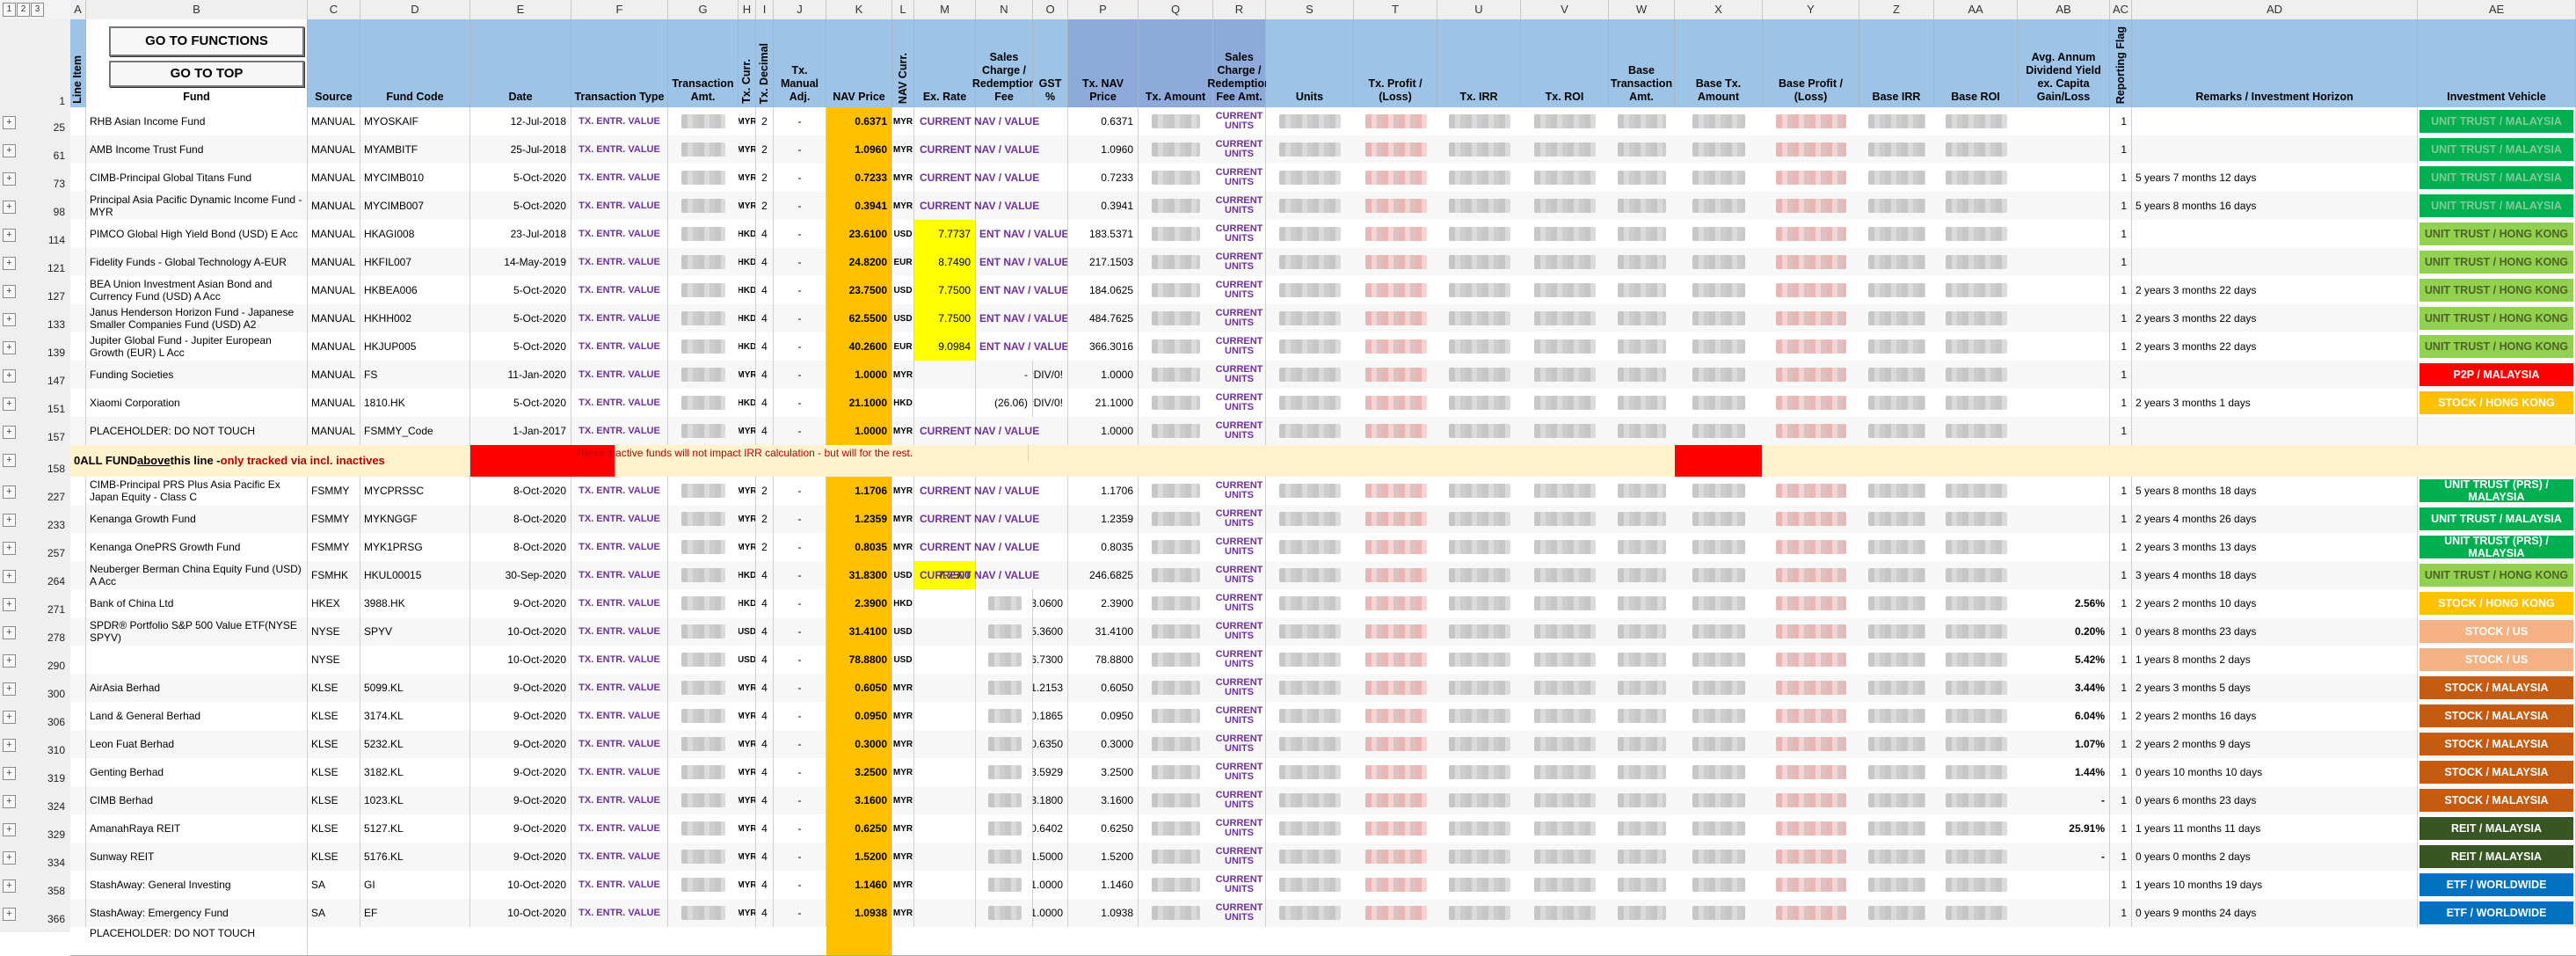  What do you see at coordinates (415, 9) in the screenshot?
I see `column-header-d: D` at bounding box center [415, 9].